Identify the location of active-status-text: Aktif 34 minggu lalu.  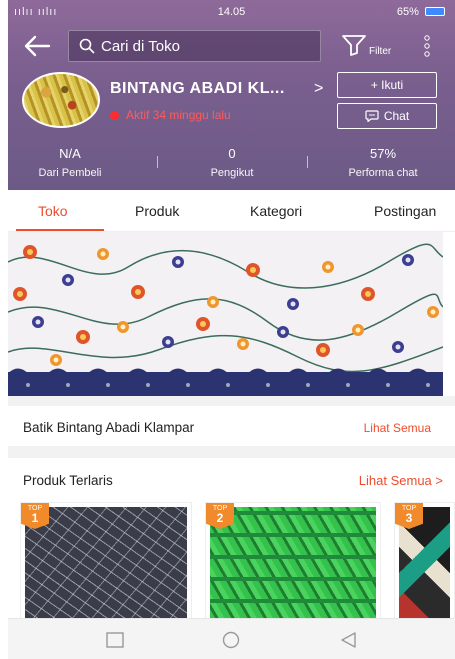
(178, 115).